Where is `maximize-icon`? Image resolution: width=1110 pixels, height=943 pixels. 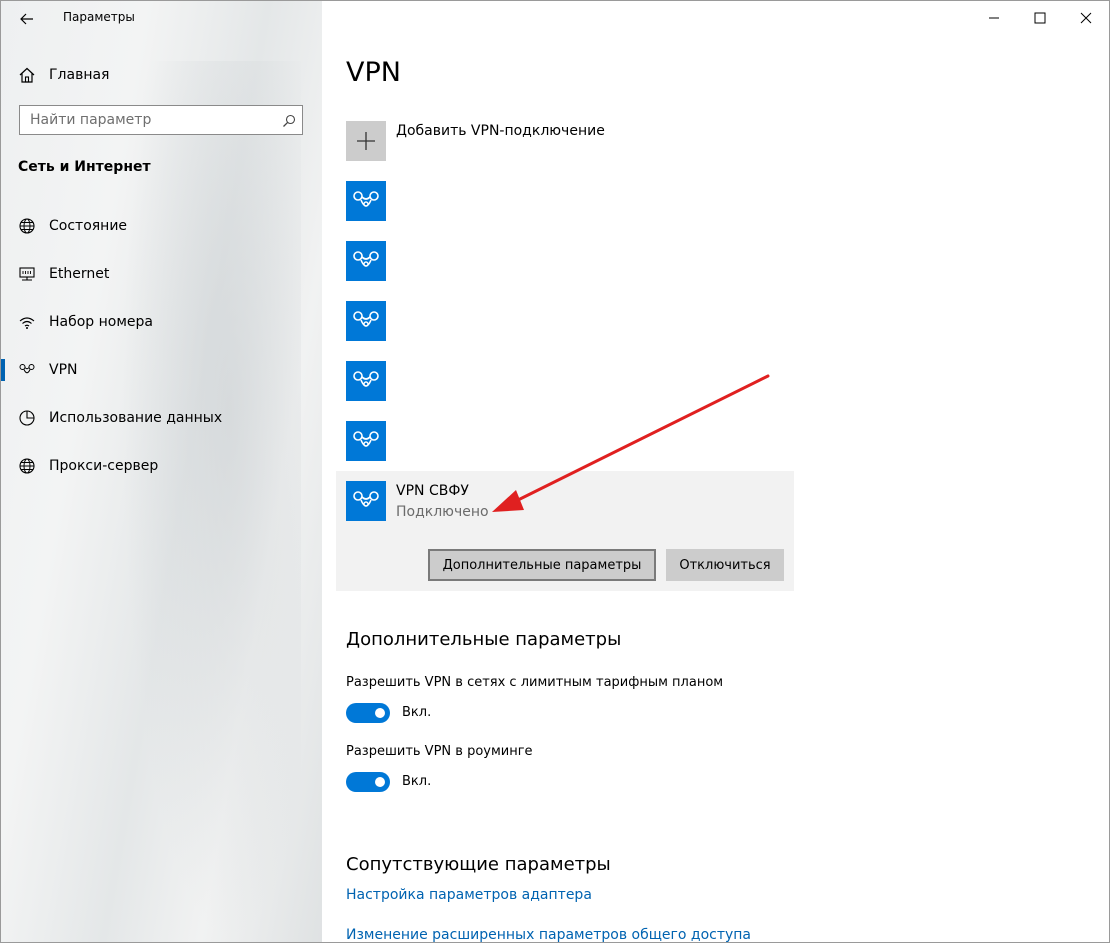 maximize-icon is located at coordinates (1040, 18).